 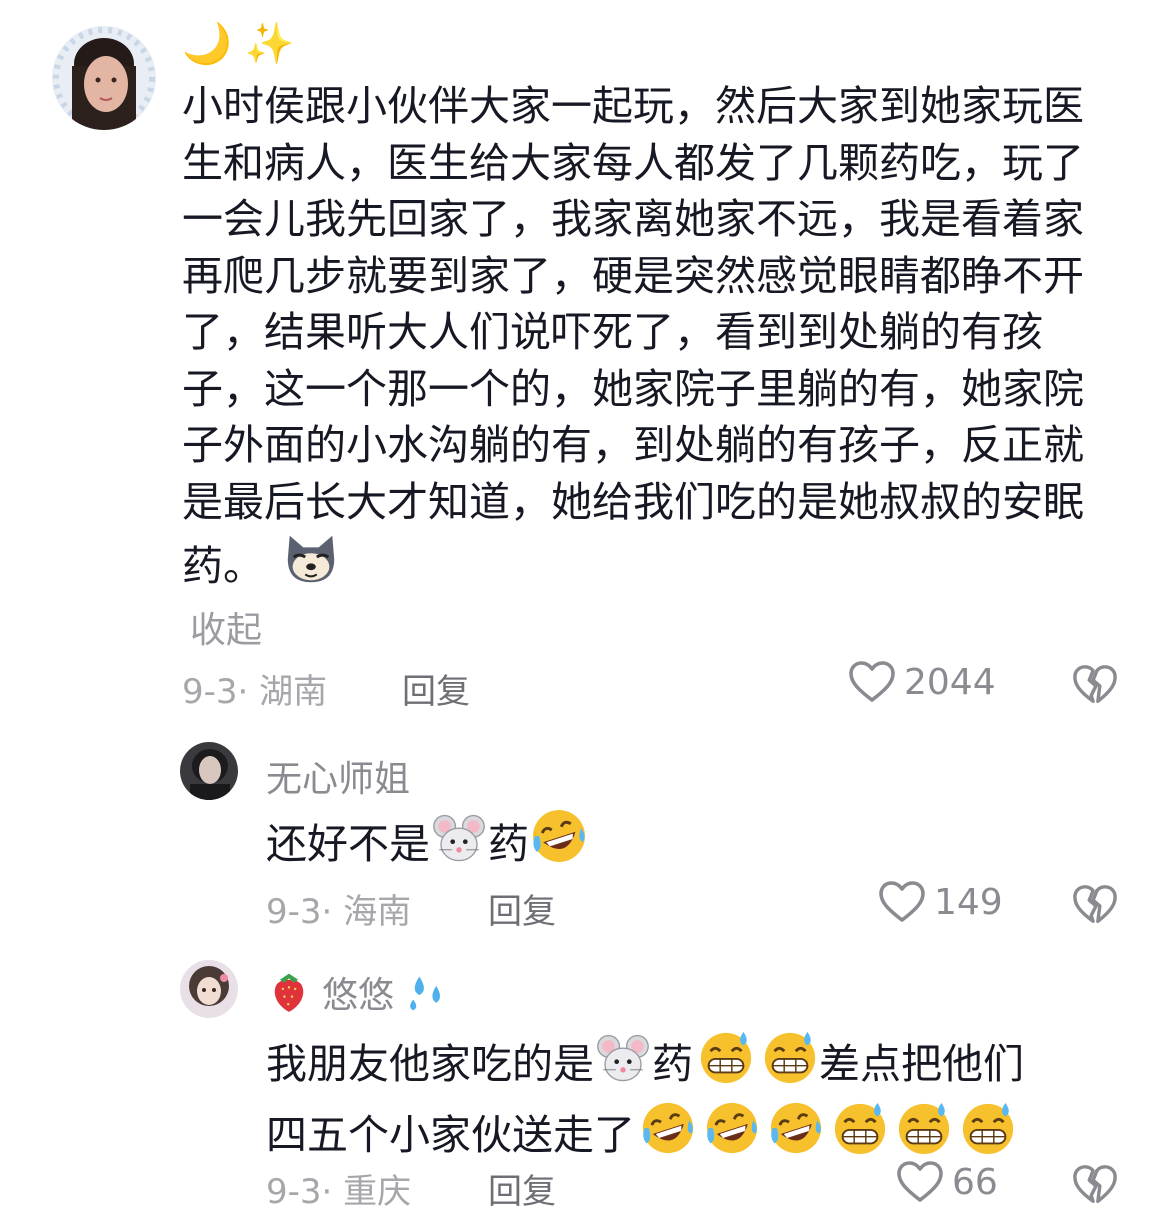 What do you see at coordinates (348, 844) in the screenshot?
I see `comment-body-part: 还好不是` at bounding box center [348, 844].